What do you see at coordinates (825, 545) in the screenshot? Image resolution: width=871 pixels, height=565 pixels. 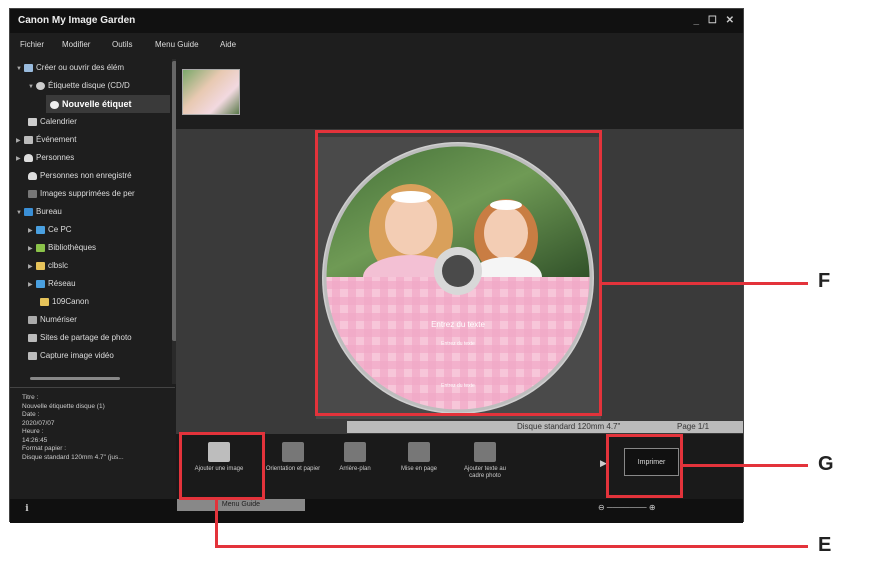 I see `callout-label-e: E` at bounding box center [825, 545].